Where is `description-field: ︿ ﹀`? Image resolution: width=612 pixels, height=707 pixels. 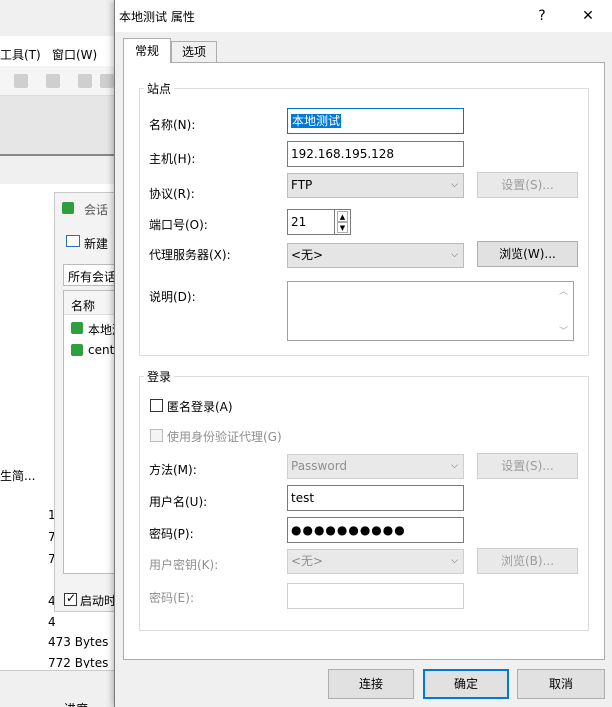
description-field: ︿ ﹀ is located at coordinates (430, 311).